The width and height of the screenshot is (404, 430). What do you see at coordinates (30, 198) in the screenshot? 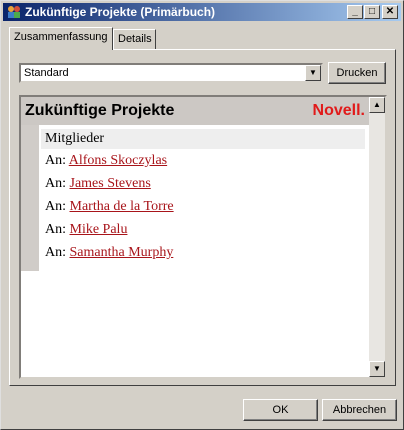
I see `left-margin-bar` at bounding box center [30, 198].